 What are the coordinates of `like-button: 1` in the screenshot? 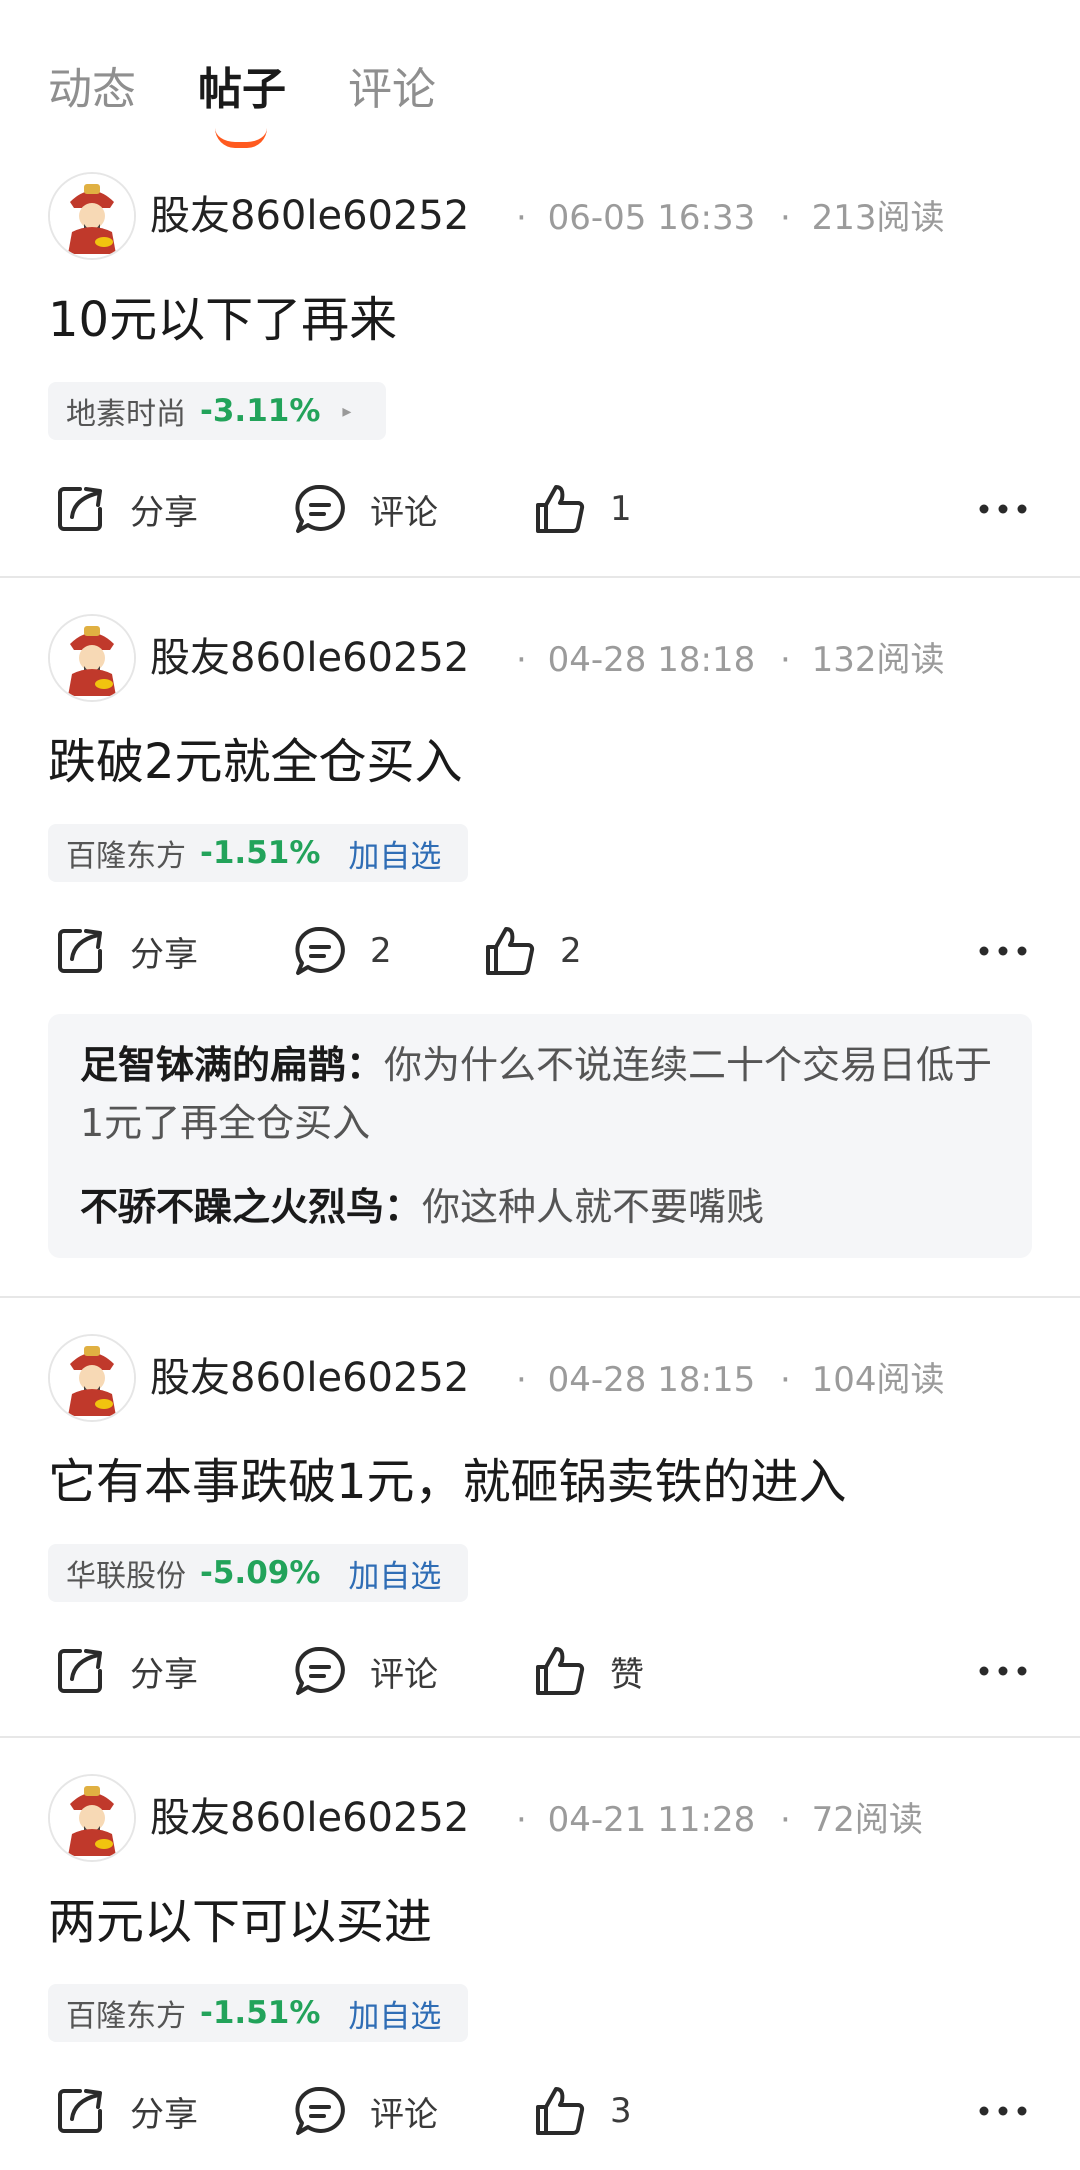 It's located at (582, 509).